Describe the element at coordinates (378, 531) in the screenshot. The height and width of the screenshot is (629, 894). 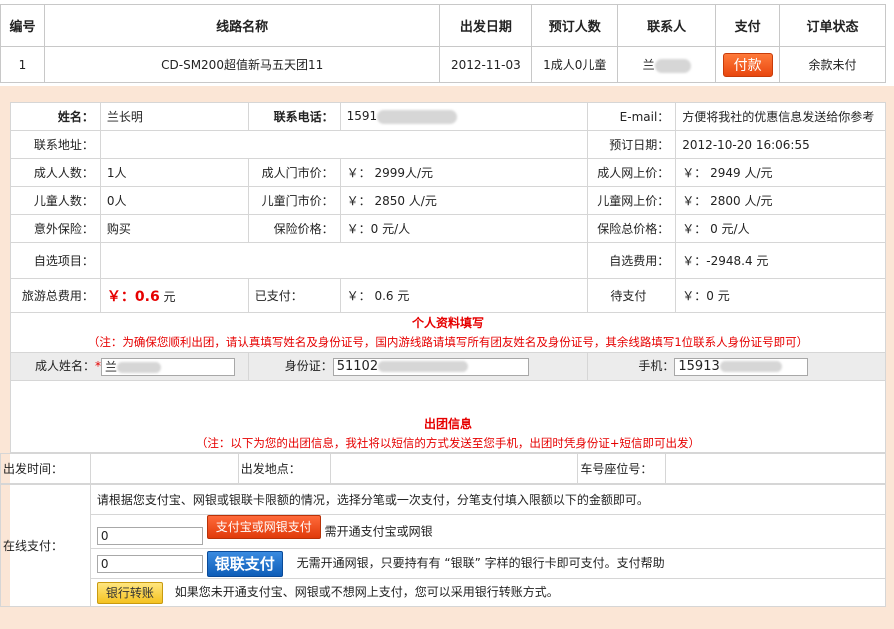
I see `alipay-note: 需开通支付宝或网银` at that location.